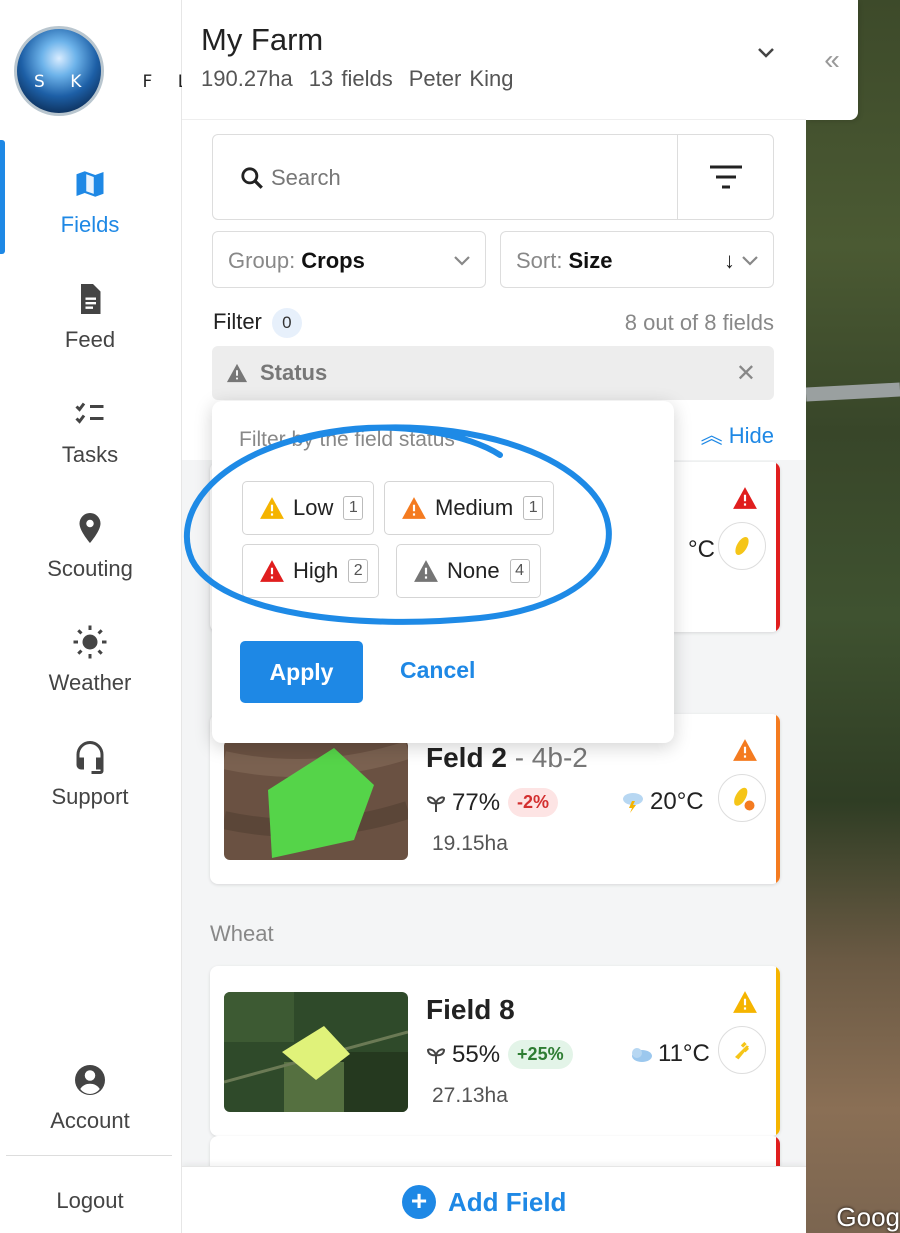 The height and width of the screenshot is (1233, 900). What do you see at coordinates (90, 528) in the screenshot?
I see `location-pin-icon` at bounding box center [90, 528].